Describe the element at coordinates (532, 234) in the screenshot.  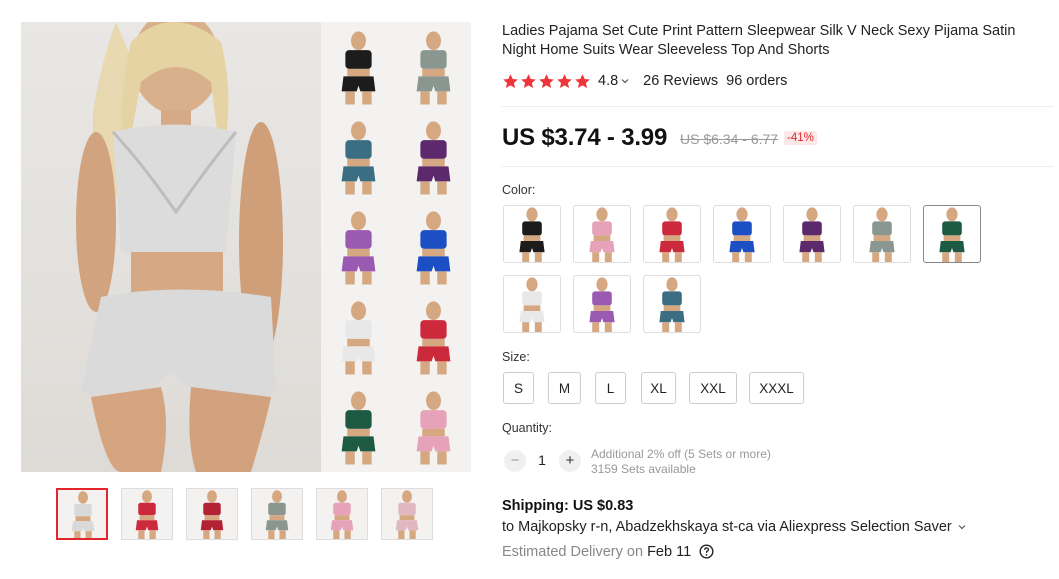
I see `color-swatch-black` at that location.